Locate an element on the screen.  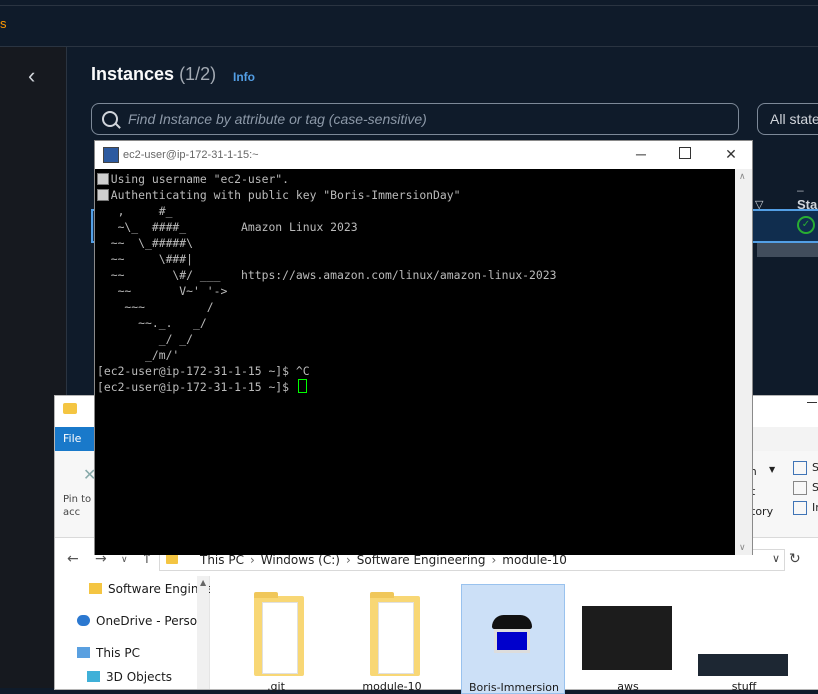
computer-icon is located at coordinates (83, 652).